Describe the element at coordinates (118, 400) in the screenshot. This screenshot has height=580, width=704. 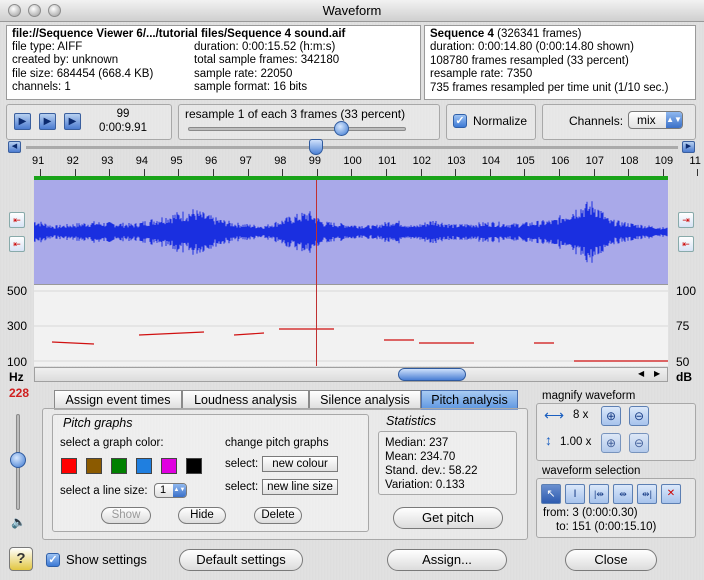
I see `tab-assign-event-times: Assign event times` at that location.